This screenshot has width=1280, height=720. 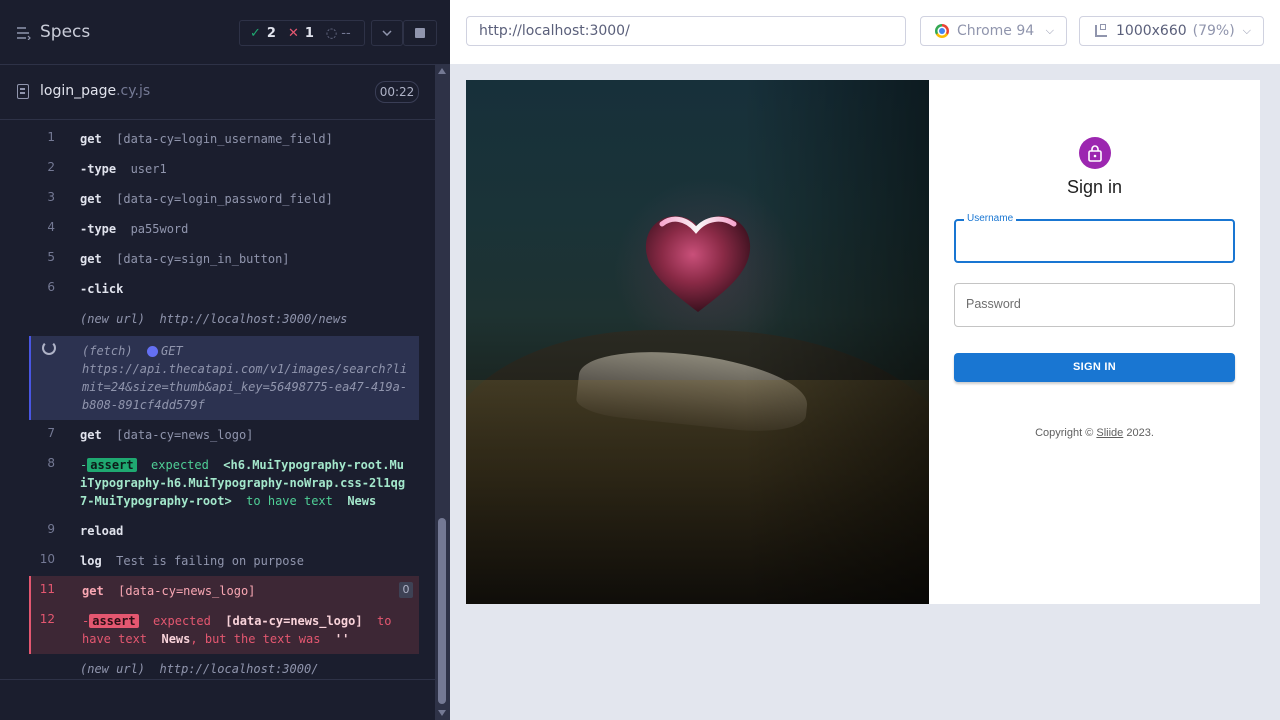 I want to click on check-icon: ✓, so click(x=255, y=33).